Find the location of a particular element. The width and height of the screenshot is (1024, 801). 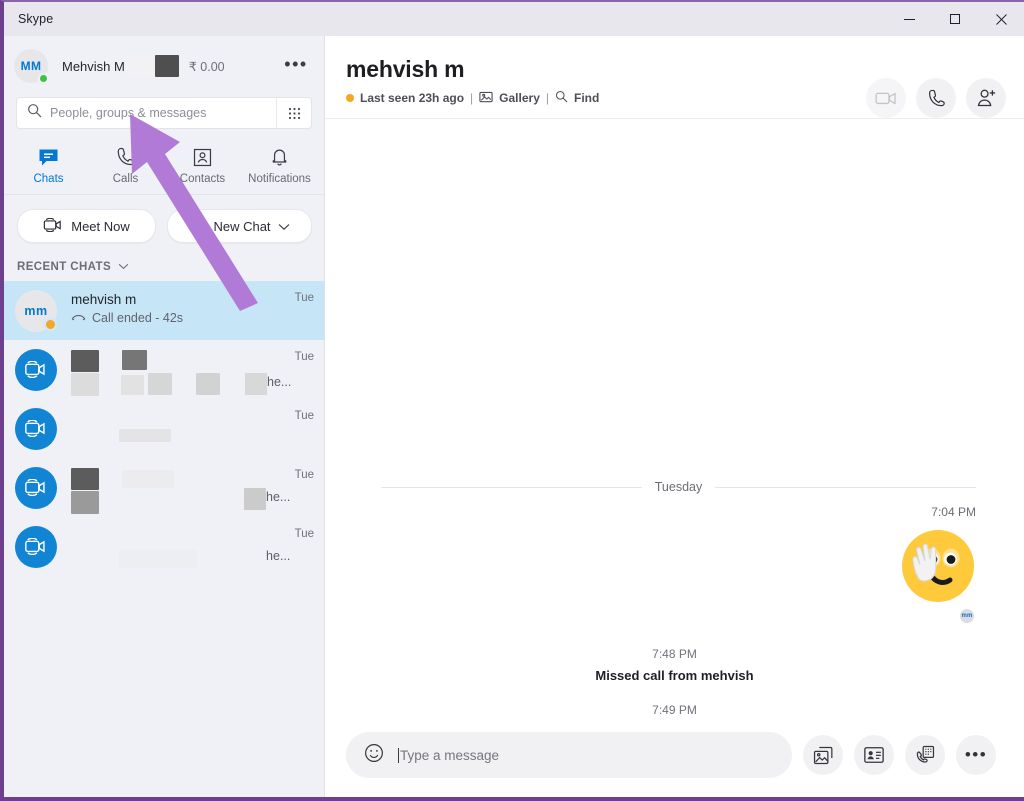

chat-bubble-icon is located at coordinates (48, 157).